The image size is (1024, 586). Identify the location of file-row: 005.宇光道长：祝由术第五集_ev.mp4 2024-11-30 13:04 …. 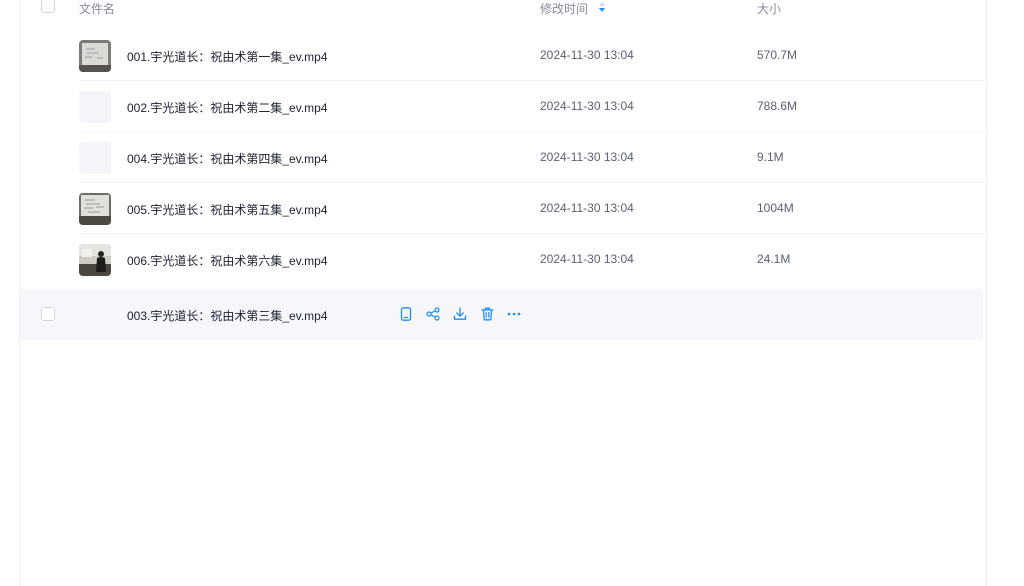
(503, 208).